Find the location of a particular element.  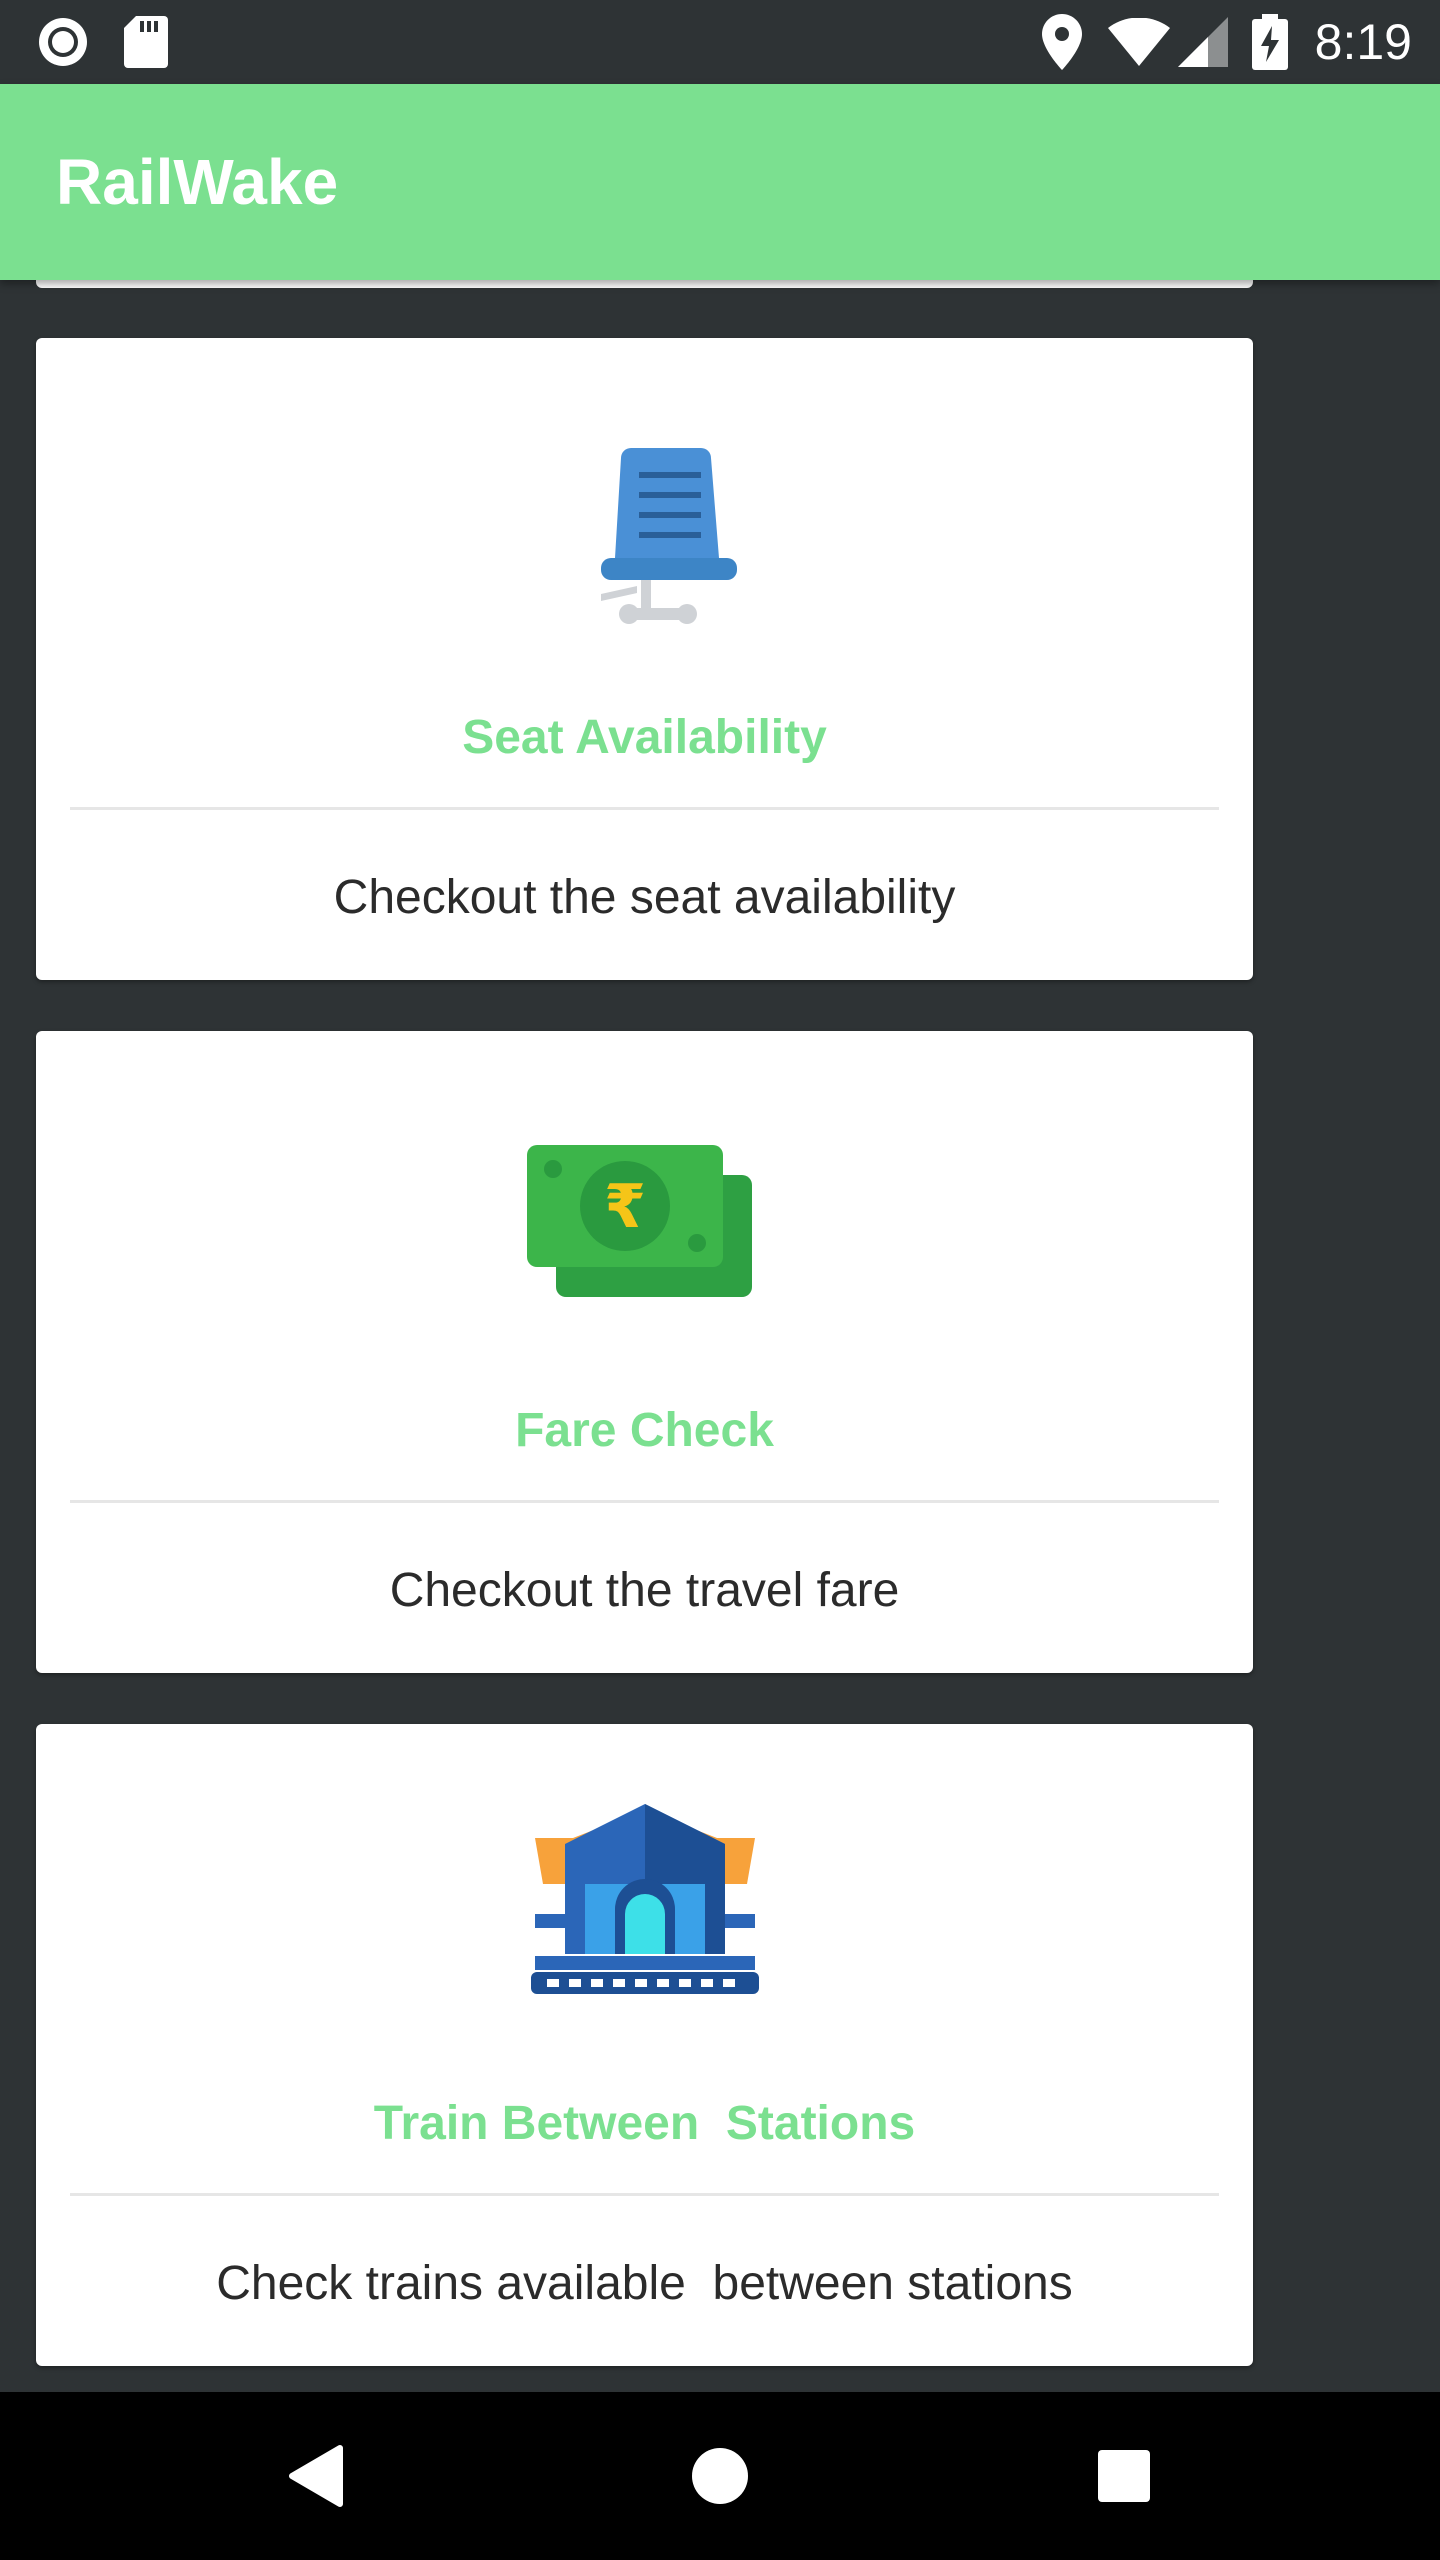

card-description: Checkout the travel fare is located at coordinates (644, 1590).